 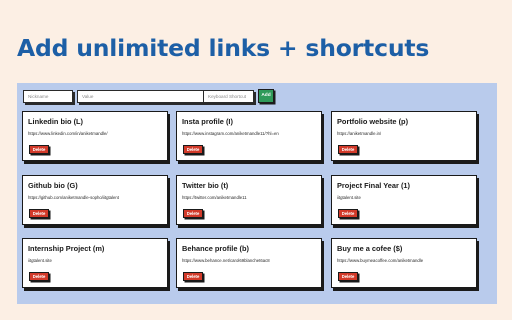 I want to click on nickname-input: Nickname, so click(x=48, y=96).